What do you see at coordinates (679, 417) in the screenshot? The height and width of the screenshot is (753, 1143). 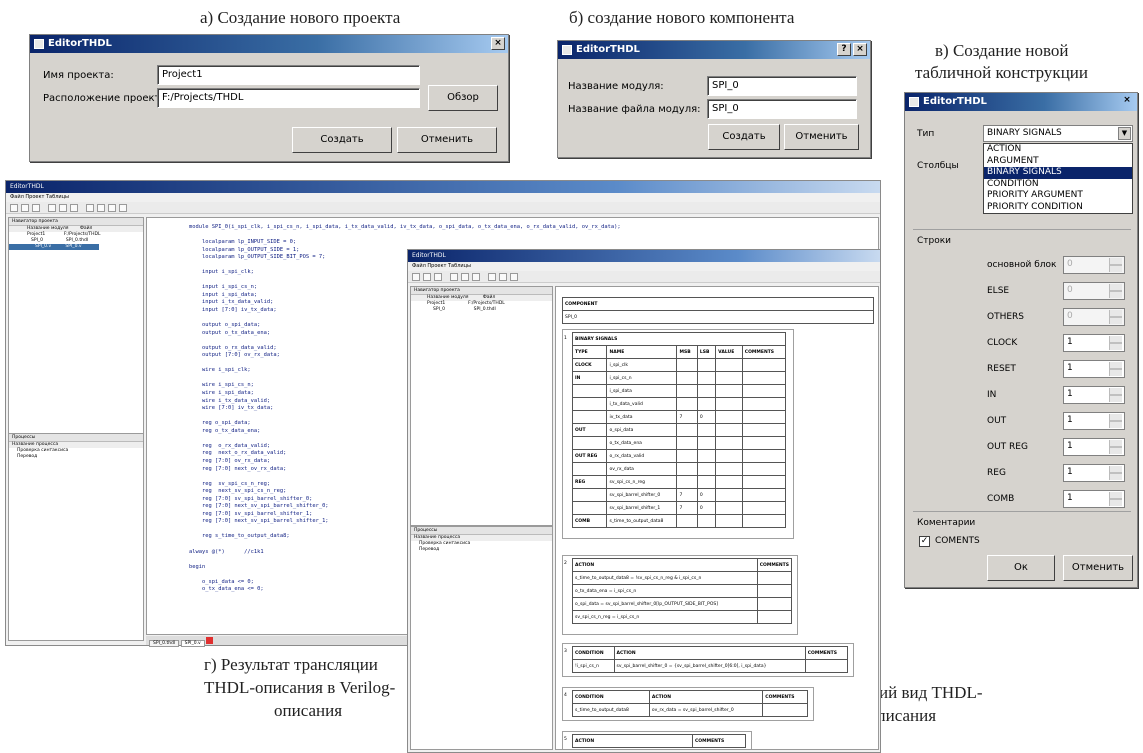 I see `table-row: iv_tx_data 7 0` at bounding box center [679, 417].